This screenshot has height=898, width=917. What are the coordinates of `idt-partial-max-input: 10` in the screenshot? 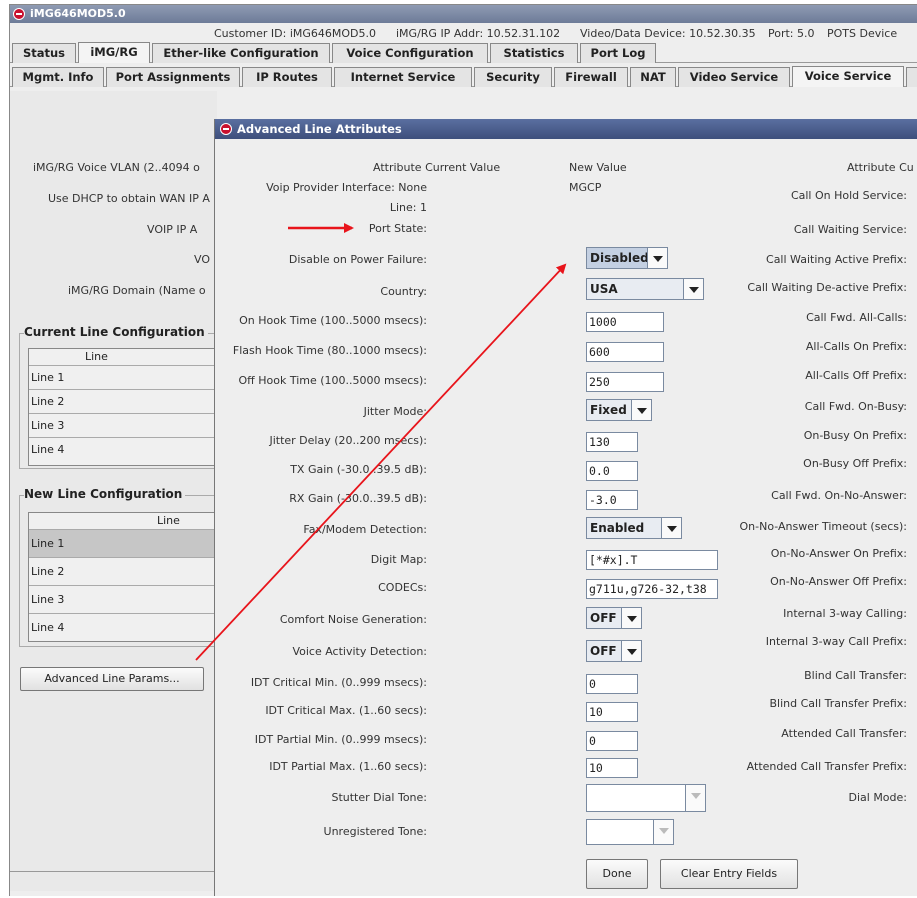 It's located at (612, 768).